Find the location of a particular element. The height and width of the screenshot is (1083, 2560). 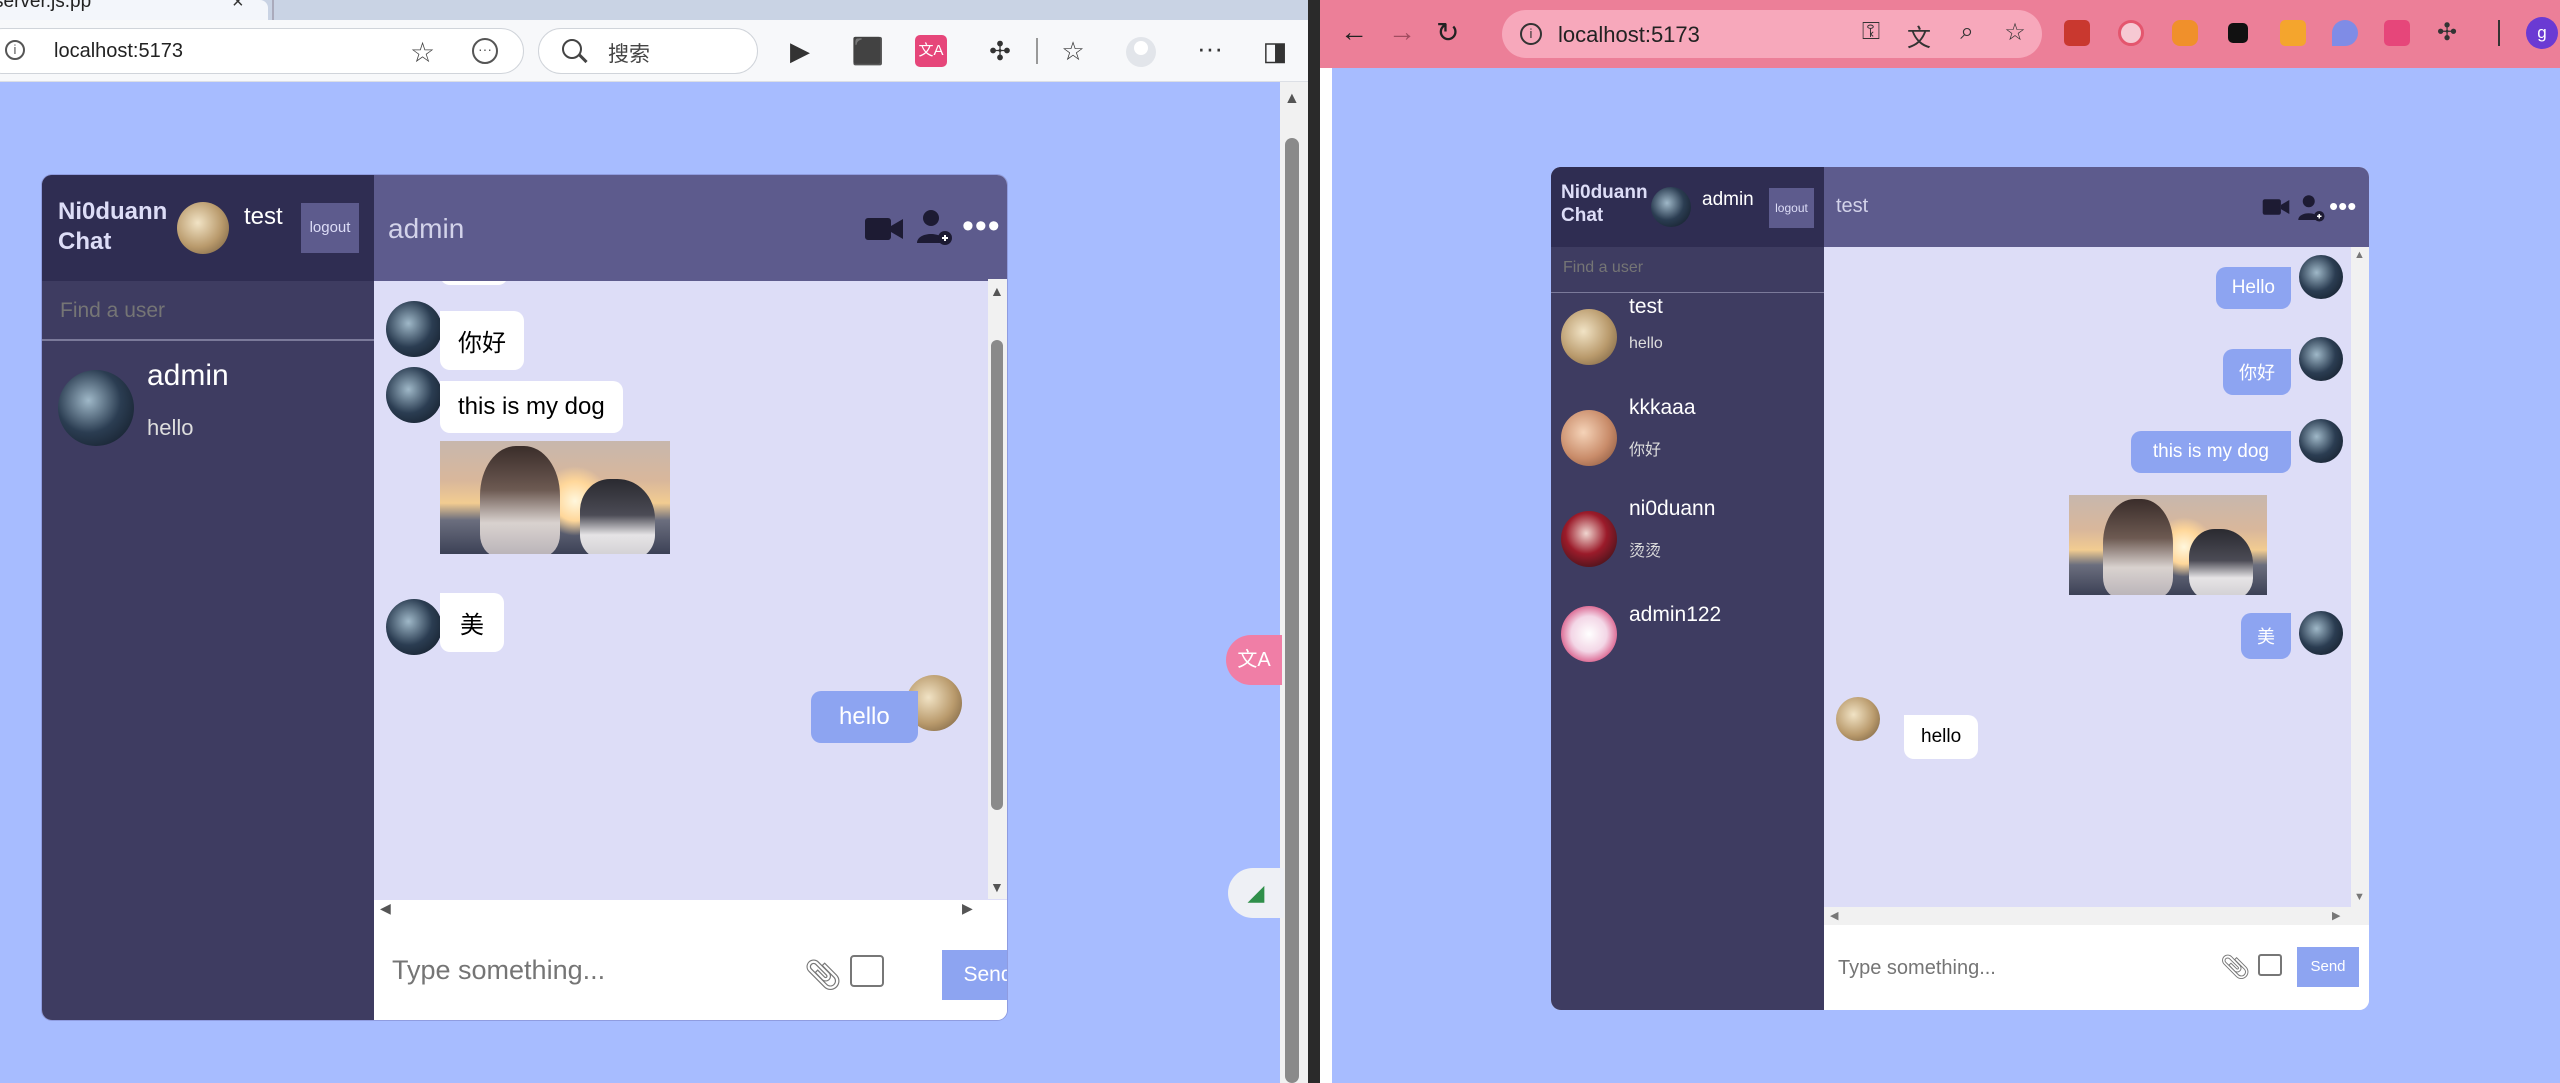

messages-area: 你好 this is my dog 美 hello is located at coordinates (690, 591).